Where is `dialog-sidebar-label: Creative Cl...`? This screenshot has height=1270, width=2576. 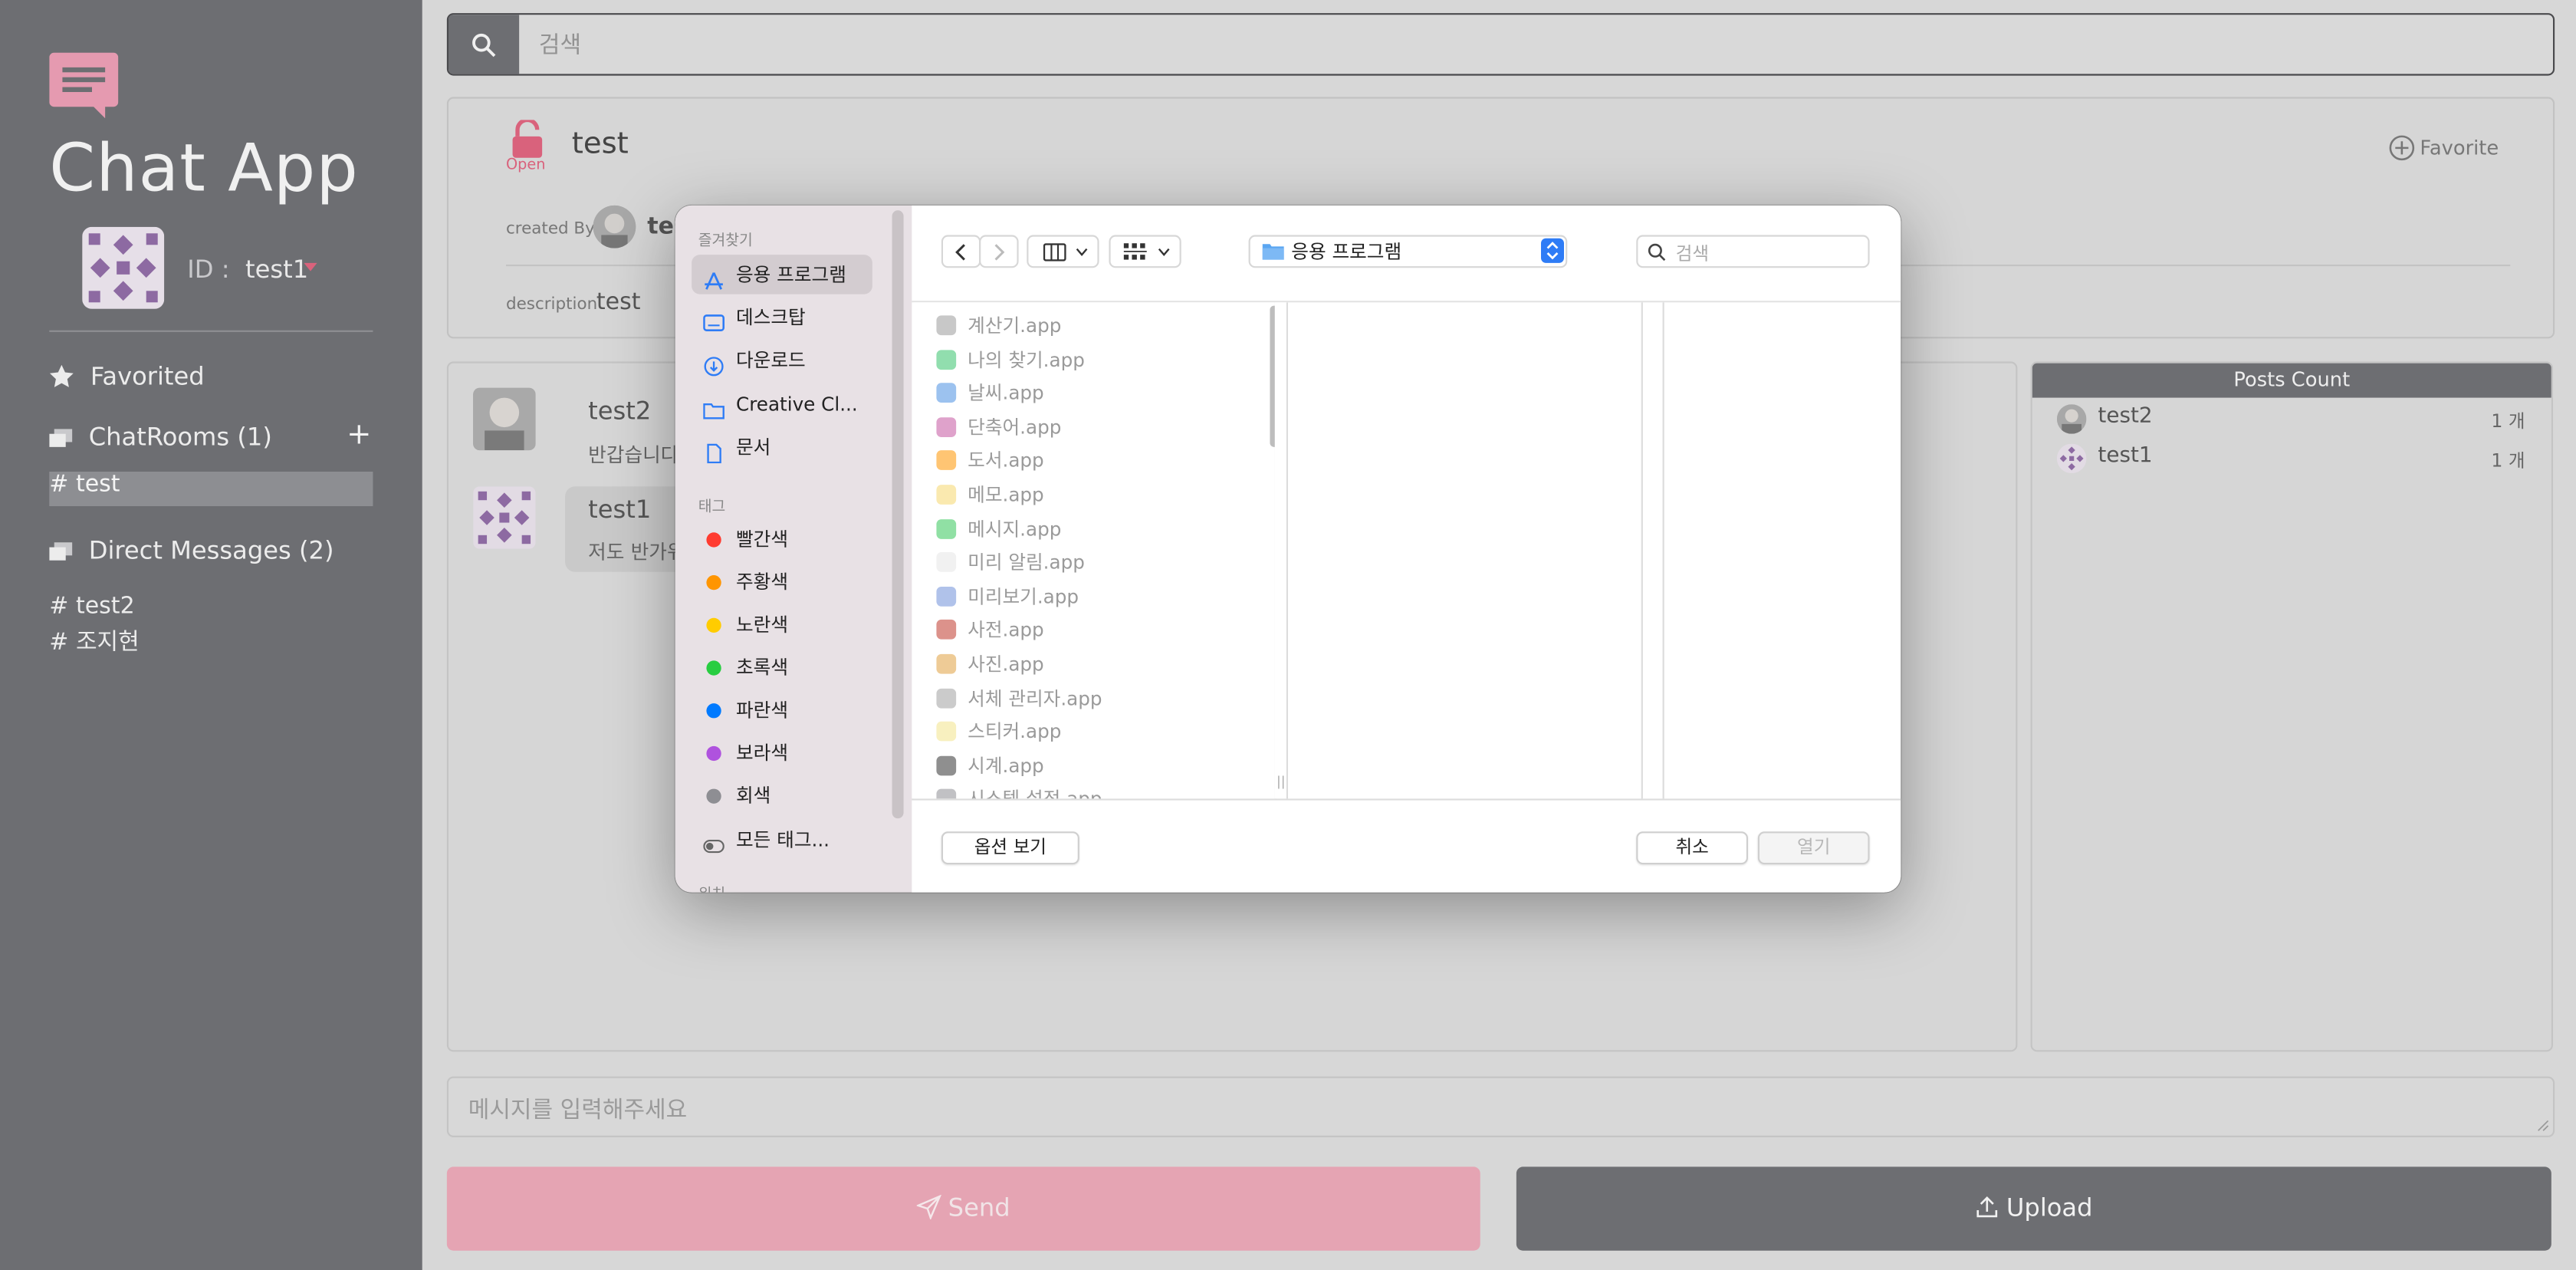
dialog-sidebar-label: Creative Cl... is located at coordinates (797, 404).